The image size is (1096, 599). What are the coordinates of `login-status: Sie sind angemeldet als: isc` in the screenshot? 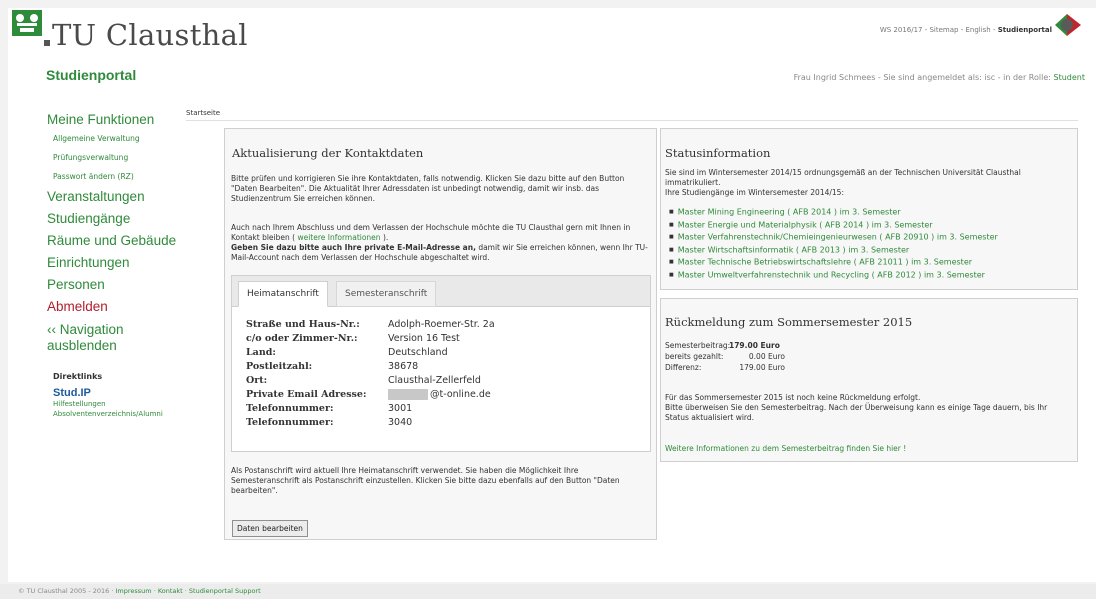 It's located at (939, 77).